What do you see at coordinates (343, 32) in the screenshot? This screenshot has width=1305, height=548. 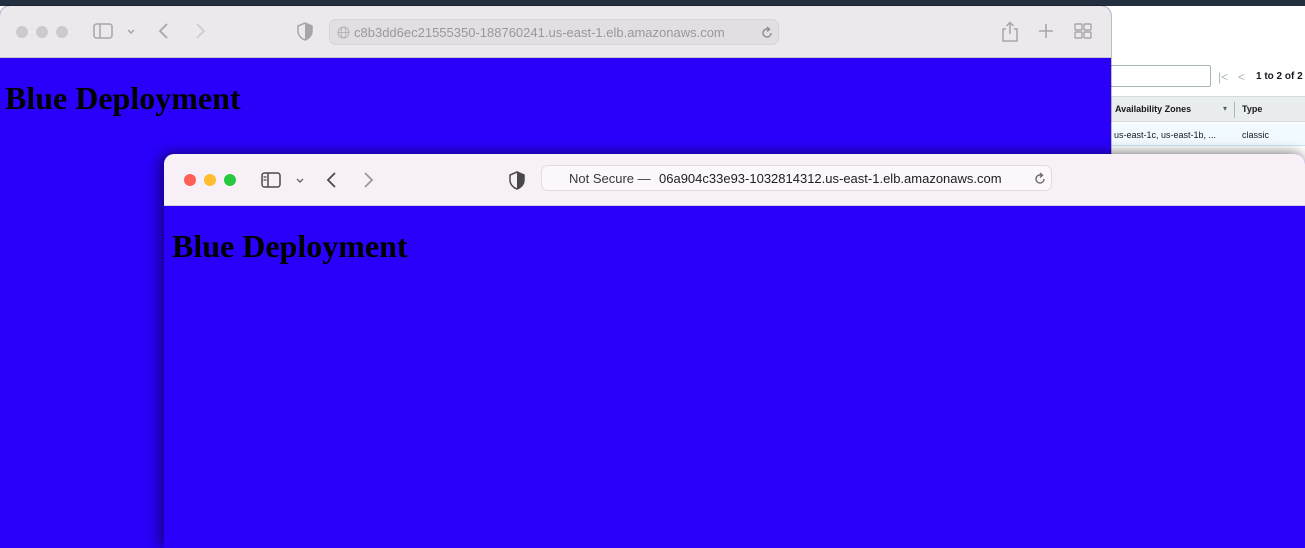 I see `globe-icon` at bounding box center [343, 32].